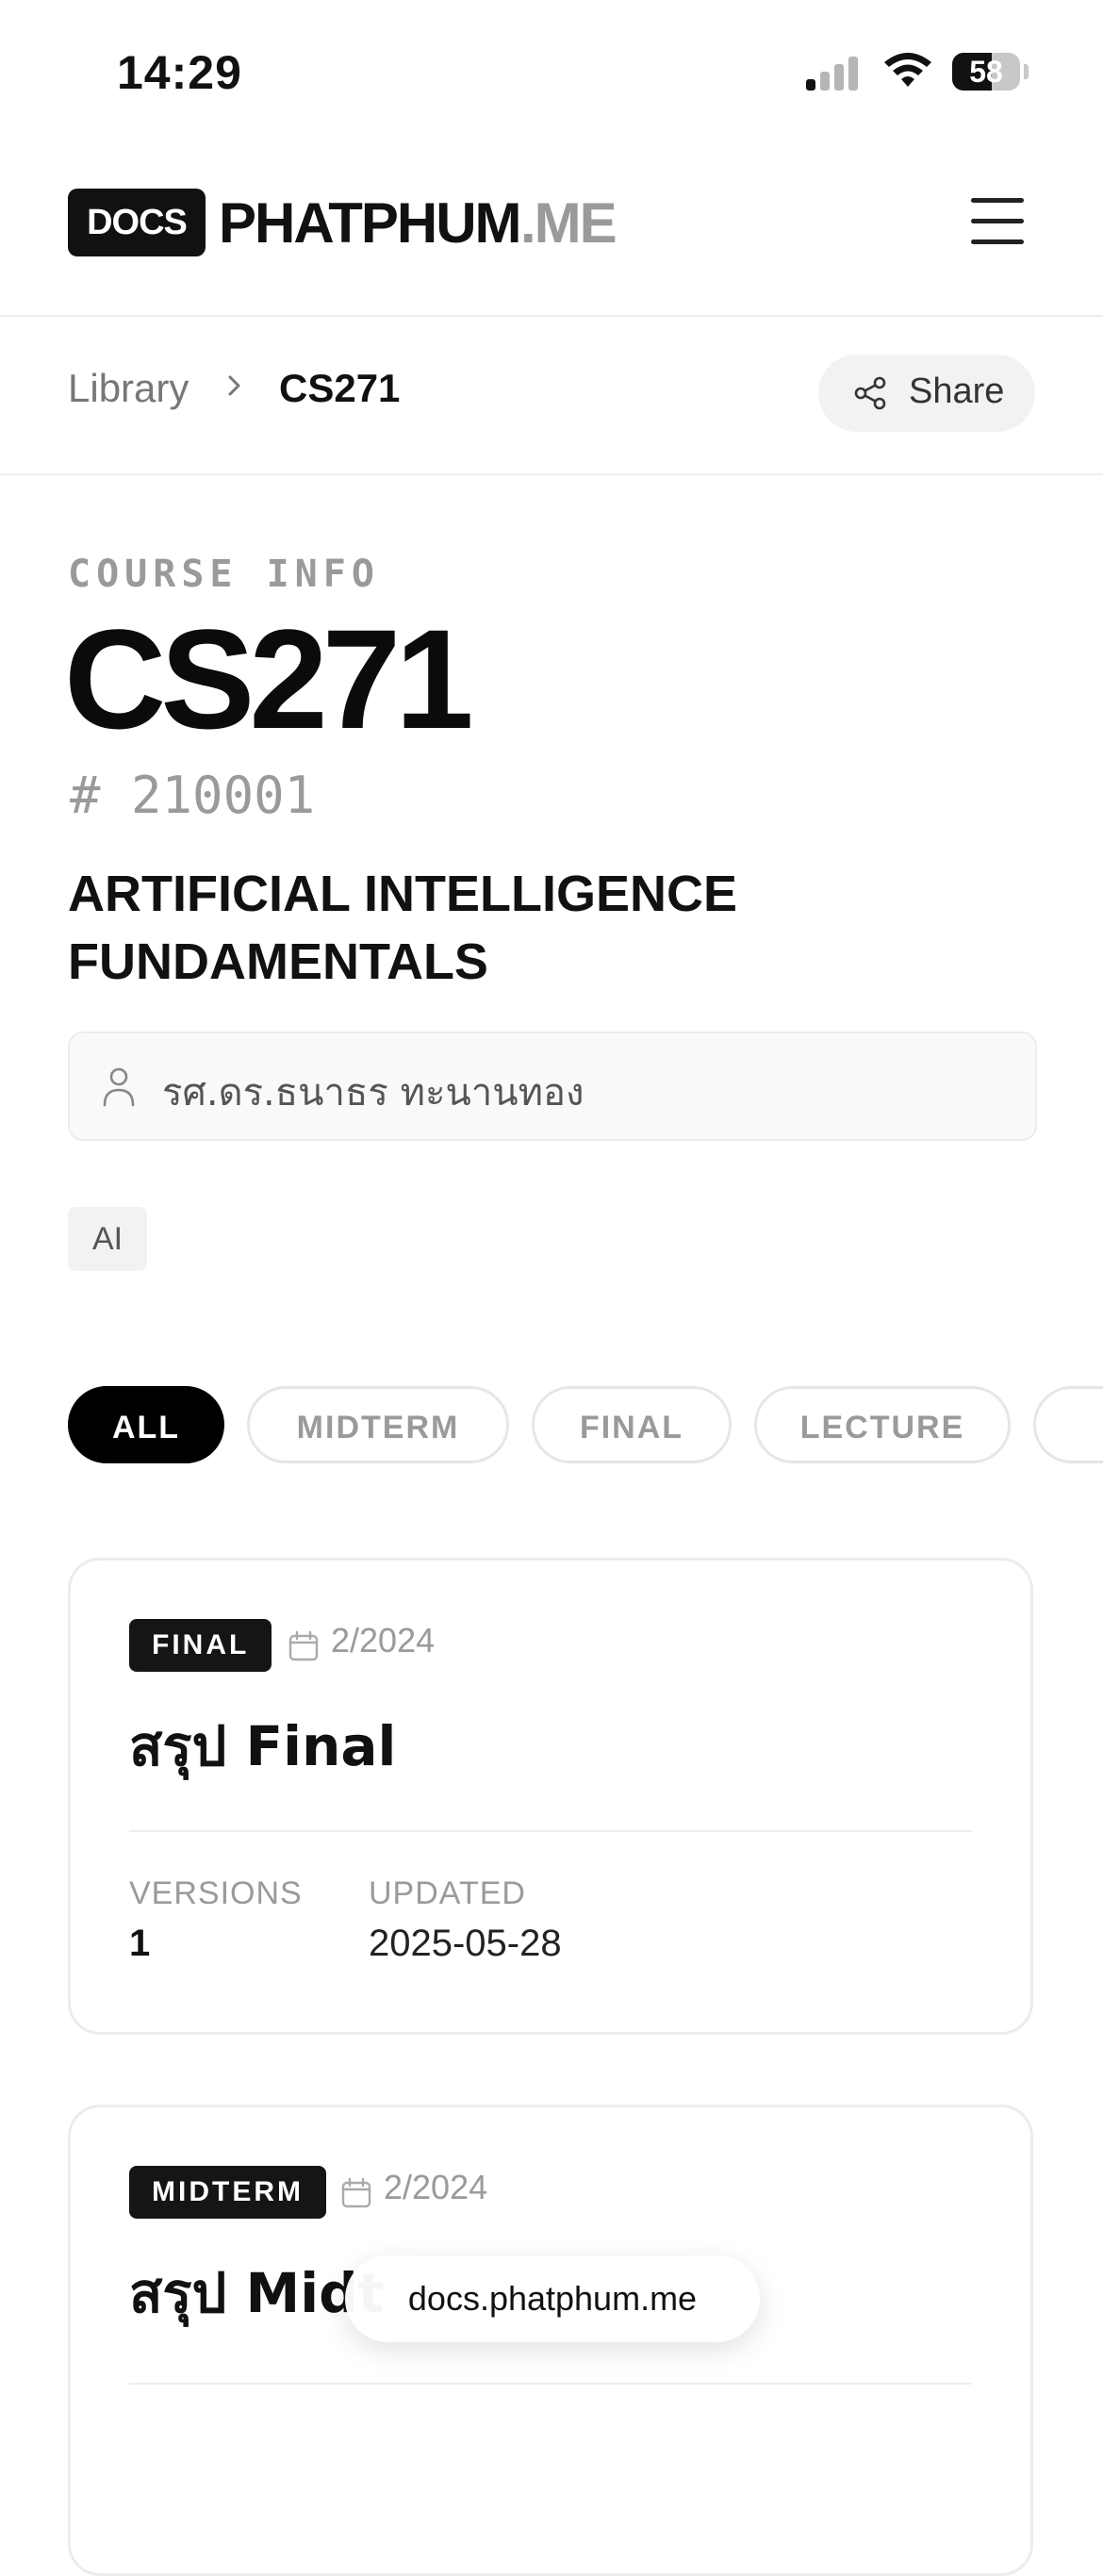  I want to click on breadcrumb-library-link: Library, so click(128, 388).